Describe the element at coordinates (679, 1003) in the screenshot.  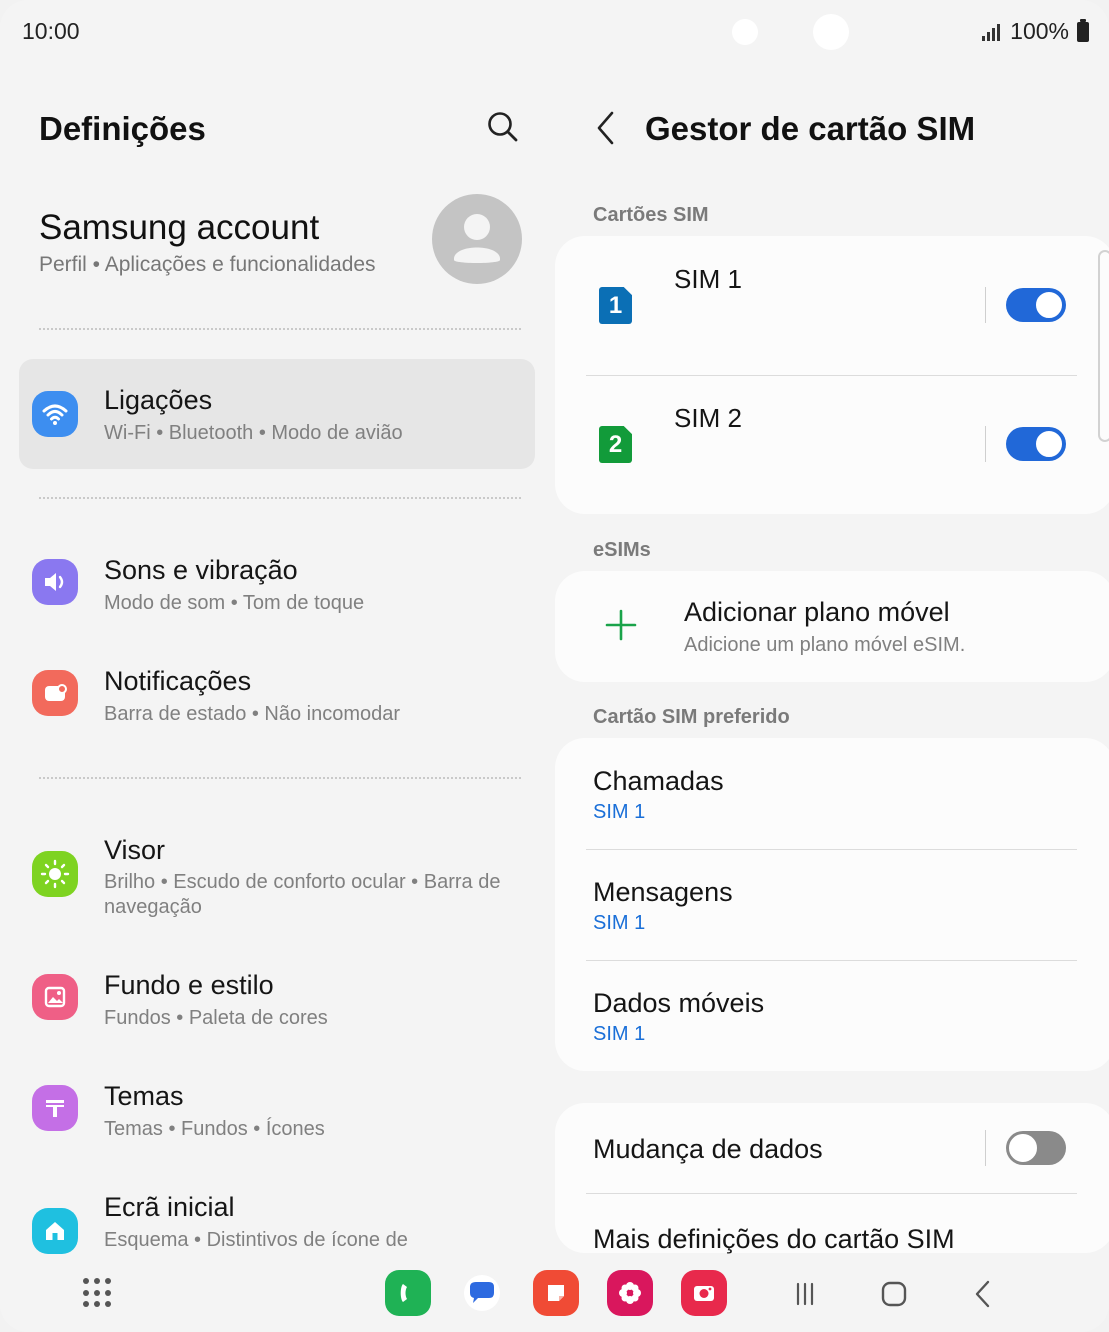
I see `preferred-title: Dados móveis` at that location.